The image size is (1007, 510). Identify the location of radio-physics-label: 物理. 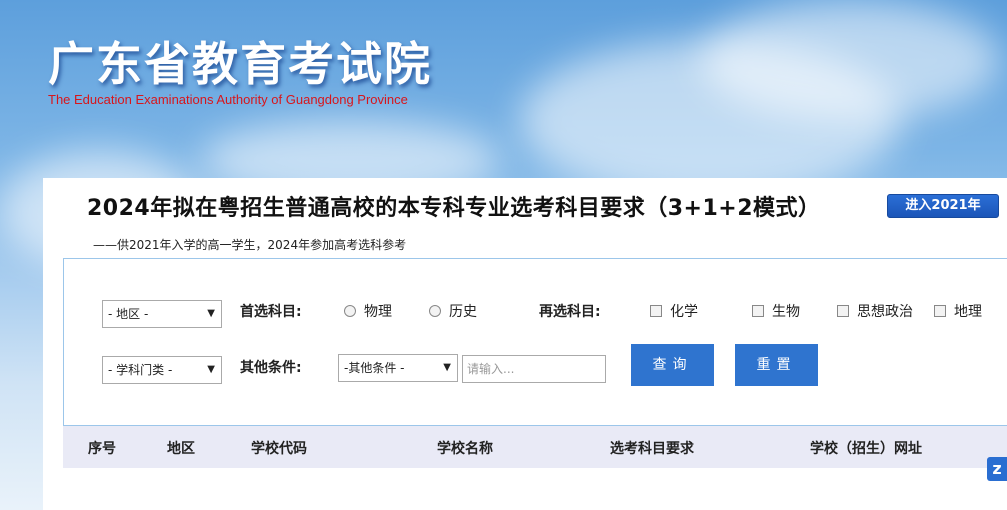
(378, 312).